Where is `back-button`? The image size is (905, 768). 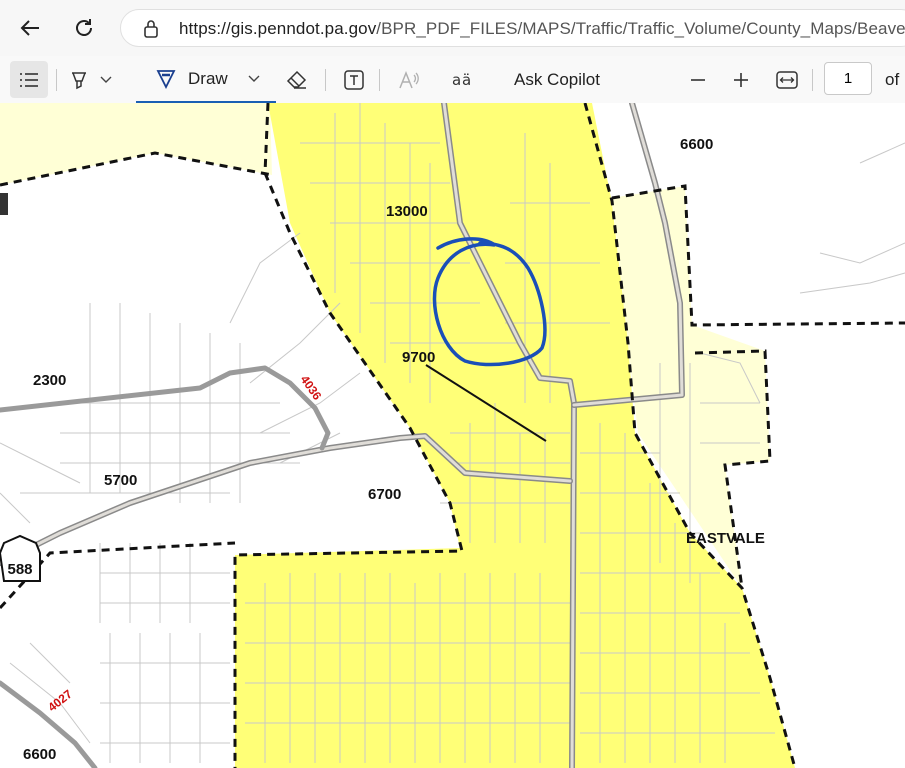
back-button is located at coordinates (30, 28).